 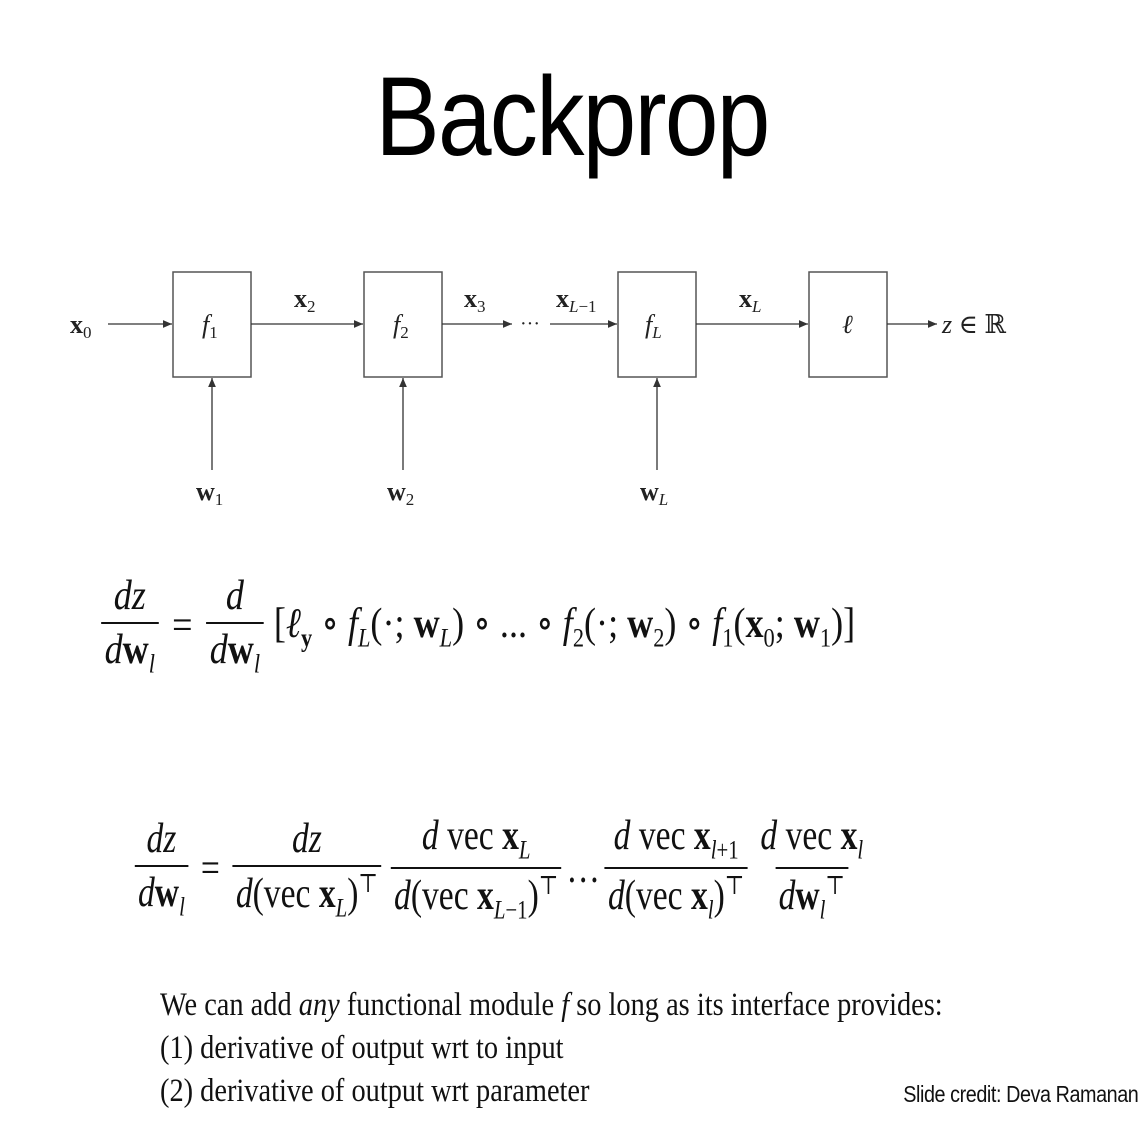 What do you see at coordinates (847, 324) in the screenshot?
I see `label-loss: ℓ` at bounding box center [847, 324].